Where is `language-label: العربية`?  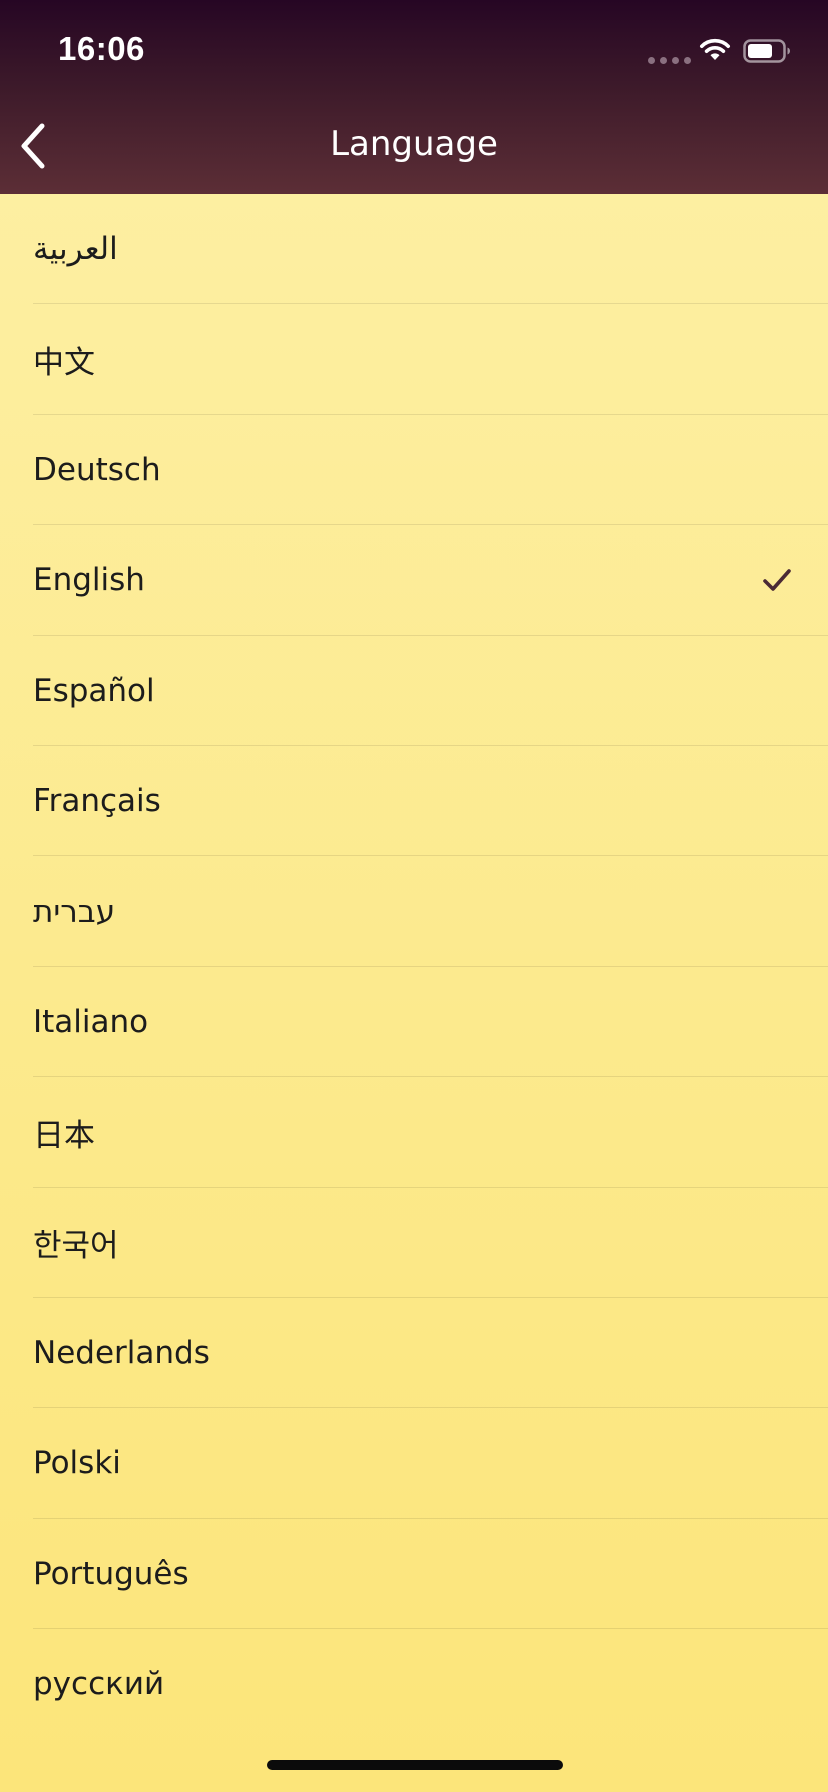 language-label: العربية is located at coordinates (75, 249).